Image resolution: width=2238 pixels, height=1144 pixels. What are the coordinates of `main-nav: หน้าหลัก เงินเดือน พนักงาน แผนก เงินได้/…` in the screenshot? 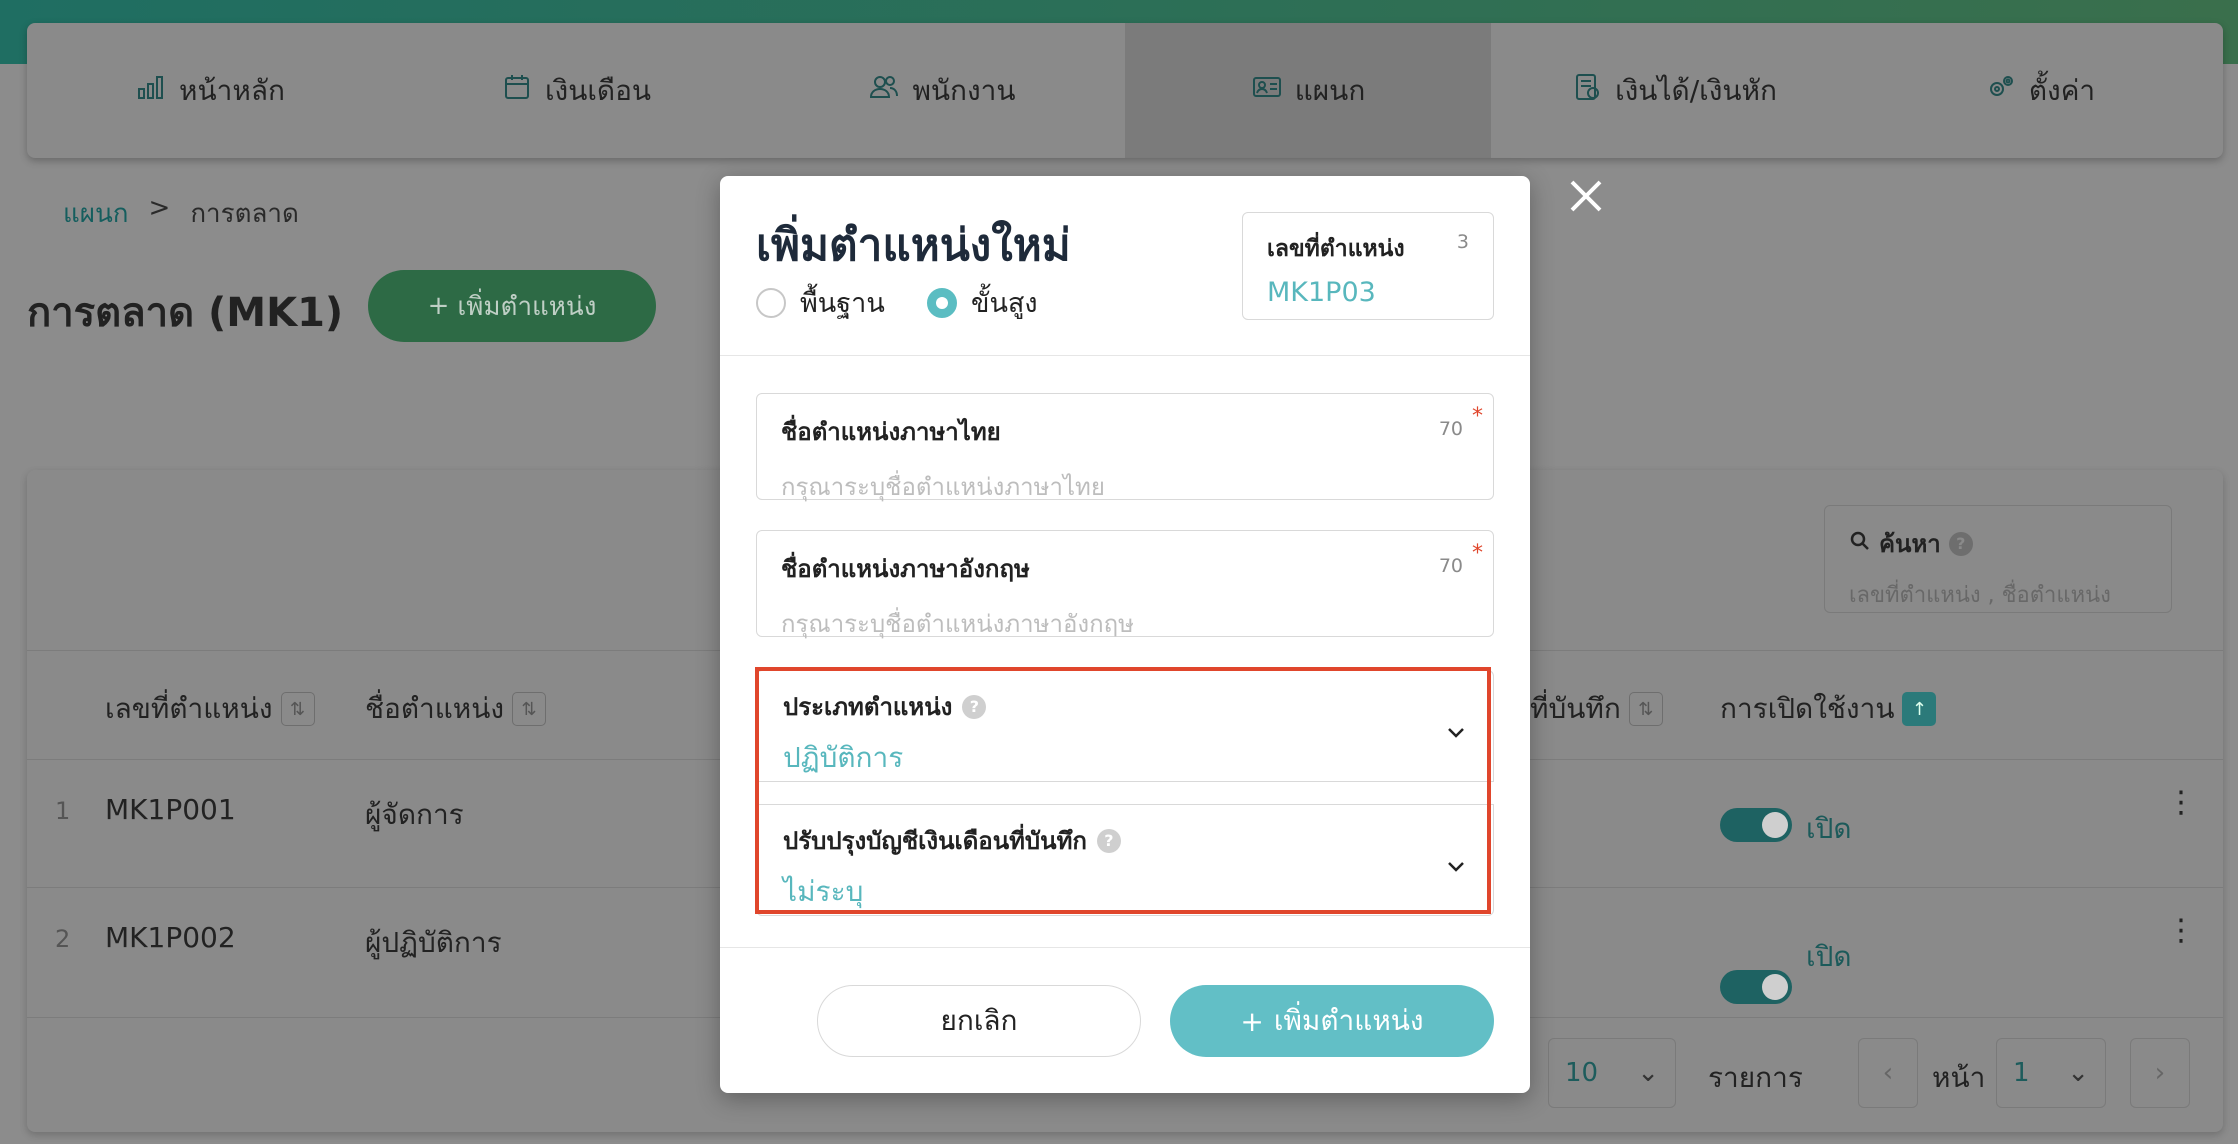 It's located at (1125, 90).